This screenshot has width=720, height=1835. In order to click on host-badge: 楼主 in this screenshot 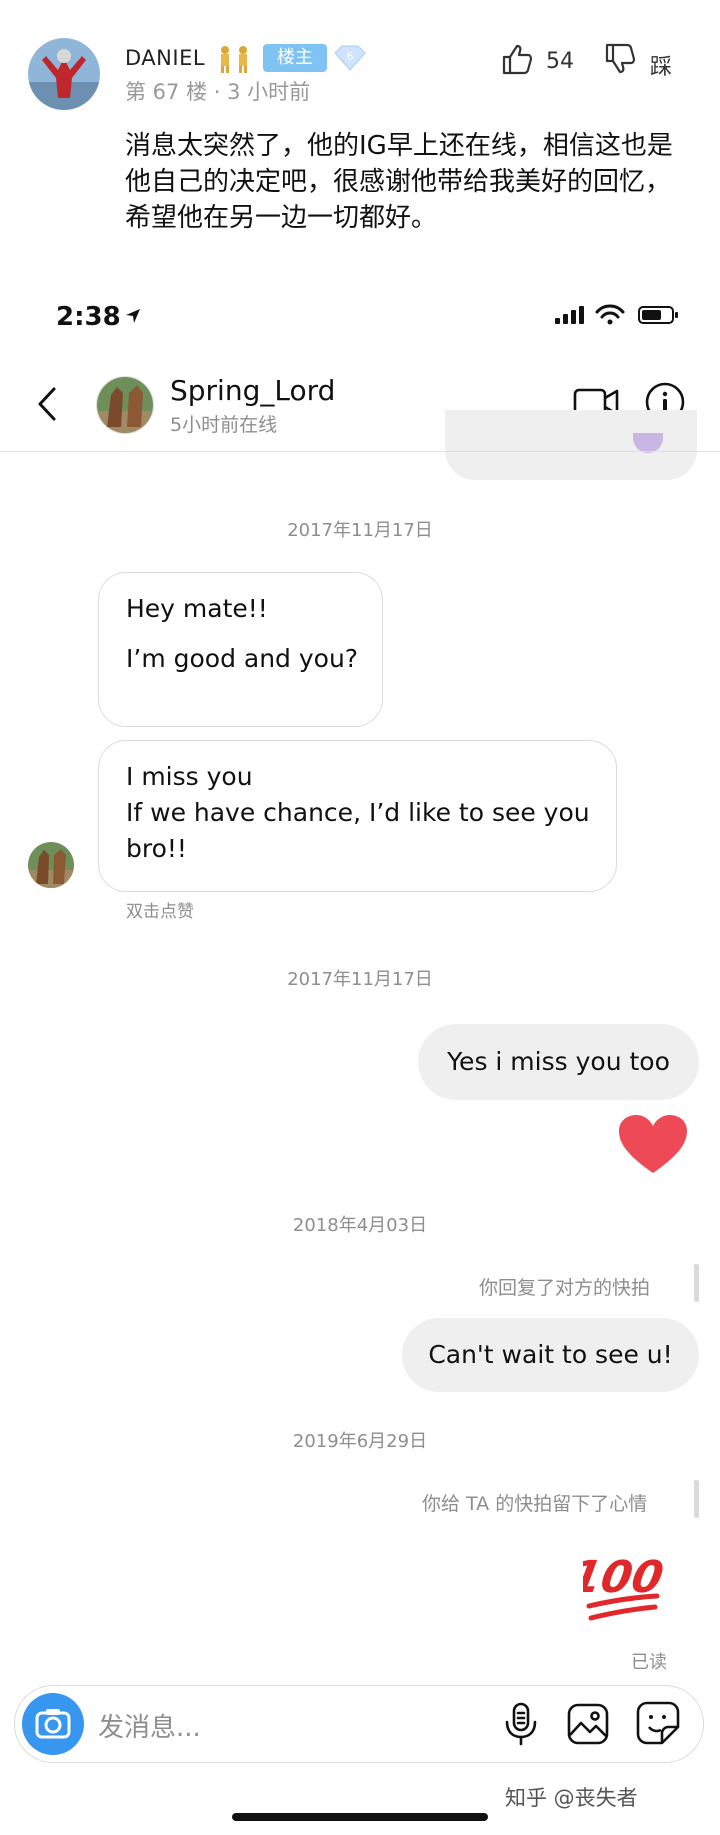, I will do `click(295, 58)`.